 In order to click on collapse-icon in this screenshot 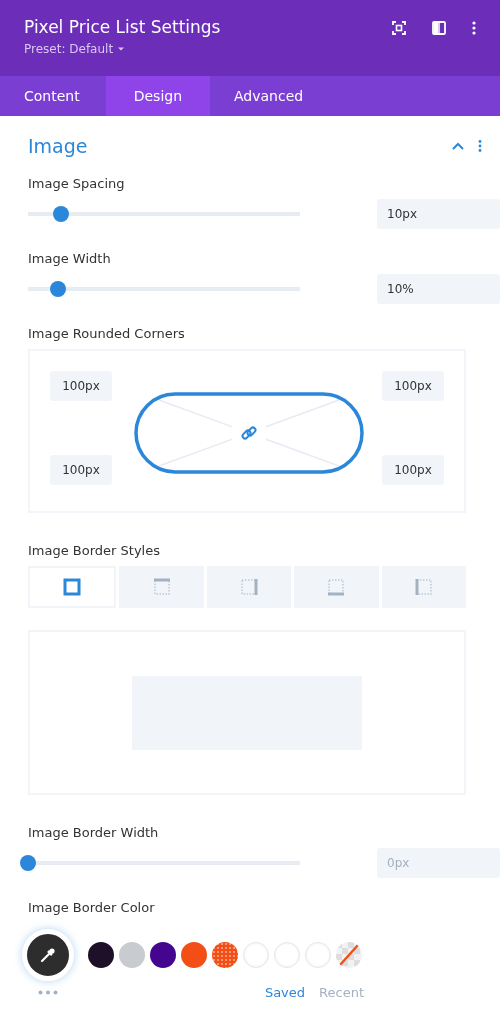, I will do `click(458, 146)`.